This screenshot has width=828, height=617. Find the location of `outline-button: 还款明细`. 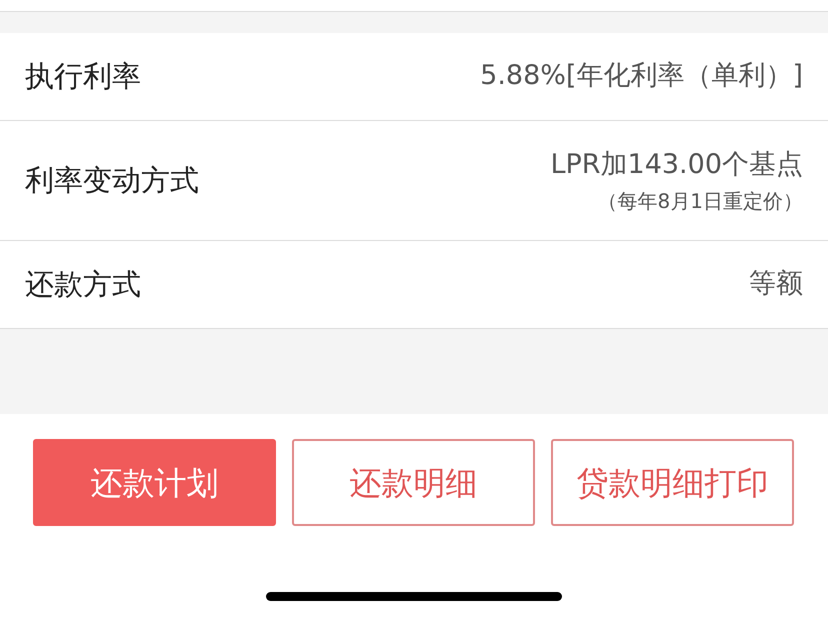

outline-button: 还款明细 is located at coordinates (413, 482).